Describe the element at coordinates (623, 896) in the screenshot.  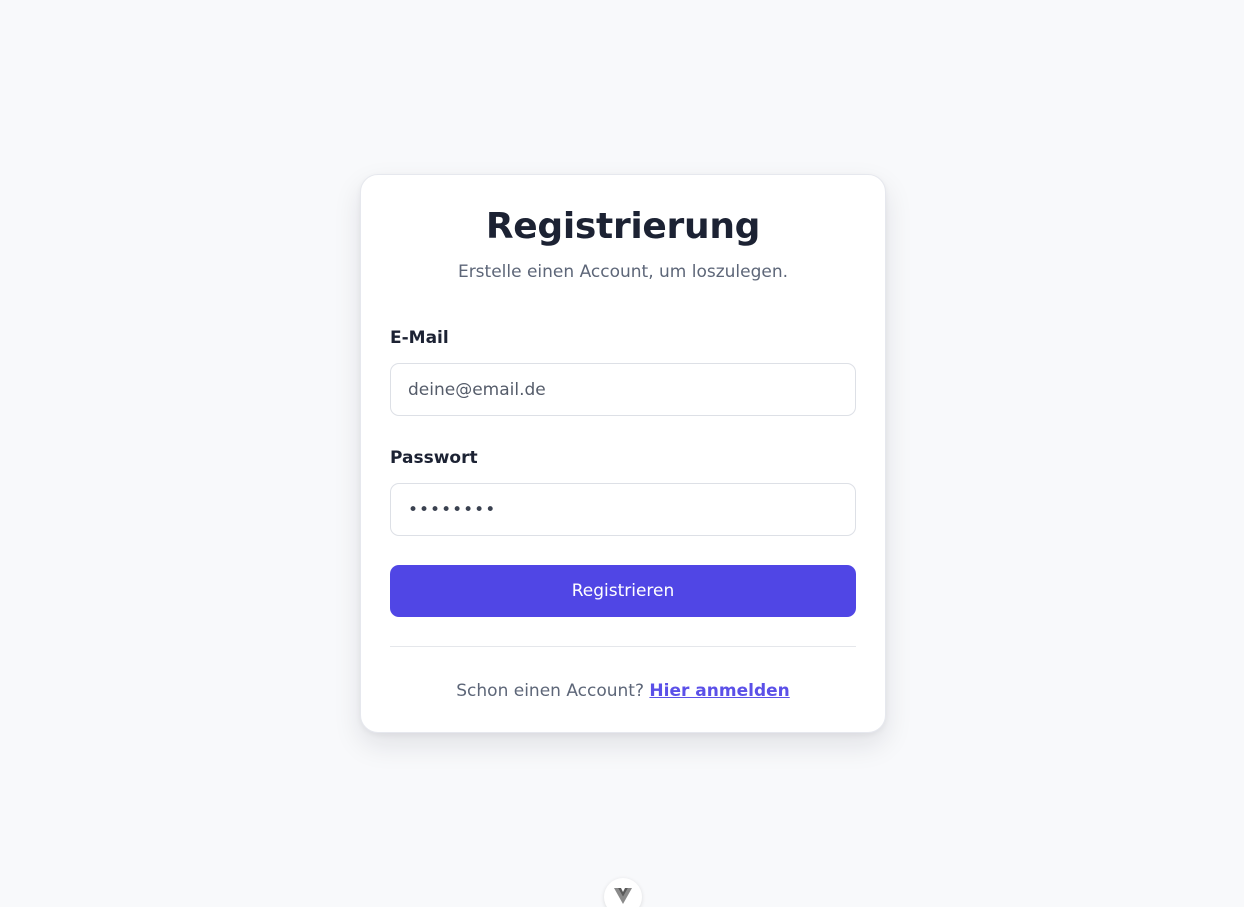
I see `vue-logo-icon` at that location.